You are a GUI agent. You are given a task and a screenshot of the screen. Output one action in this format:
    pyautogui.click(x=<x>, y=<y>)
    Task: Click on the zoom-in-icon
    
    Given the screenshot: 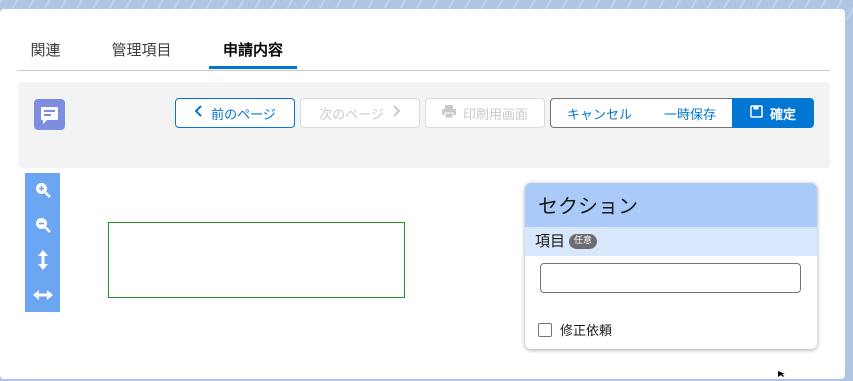 What is the action you would take?
    pyautogui.click(x=42, y=190)
    